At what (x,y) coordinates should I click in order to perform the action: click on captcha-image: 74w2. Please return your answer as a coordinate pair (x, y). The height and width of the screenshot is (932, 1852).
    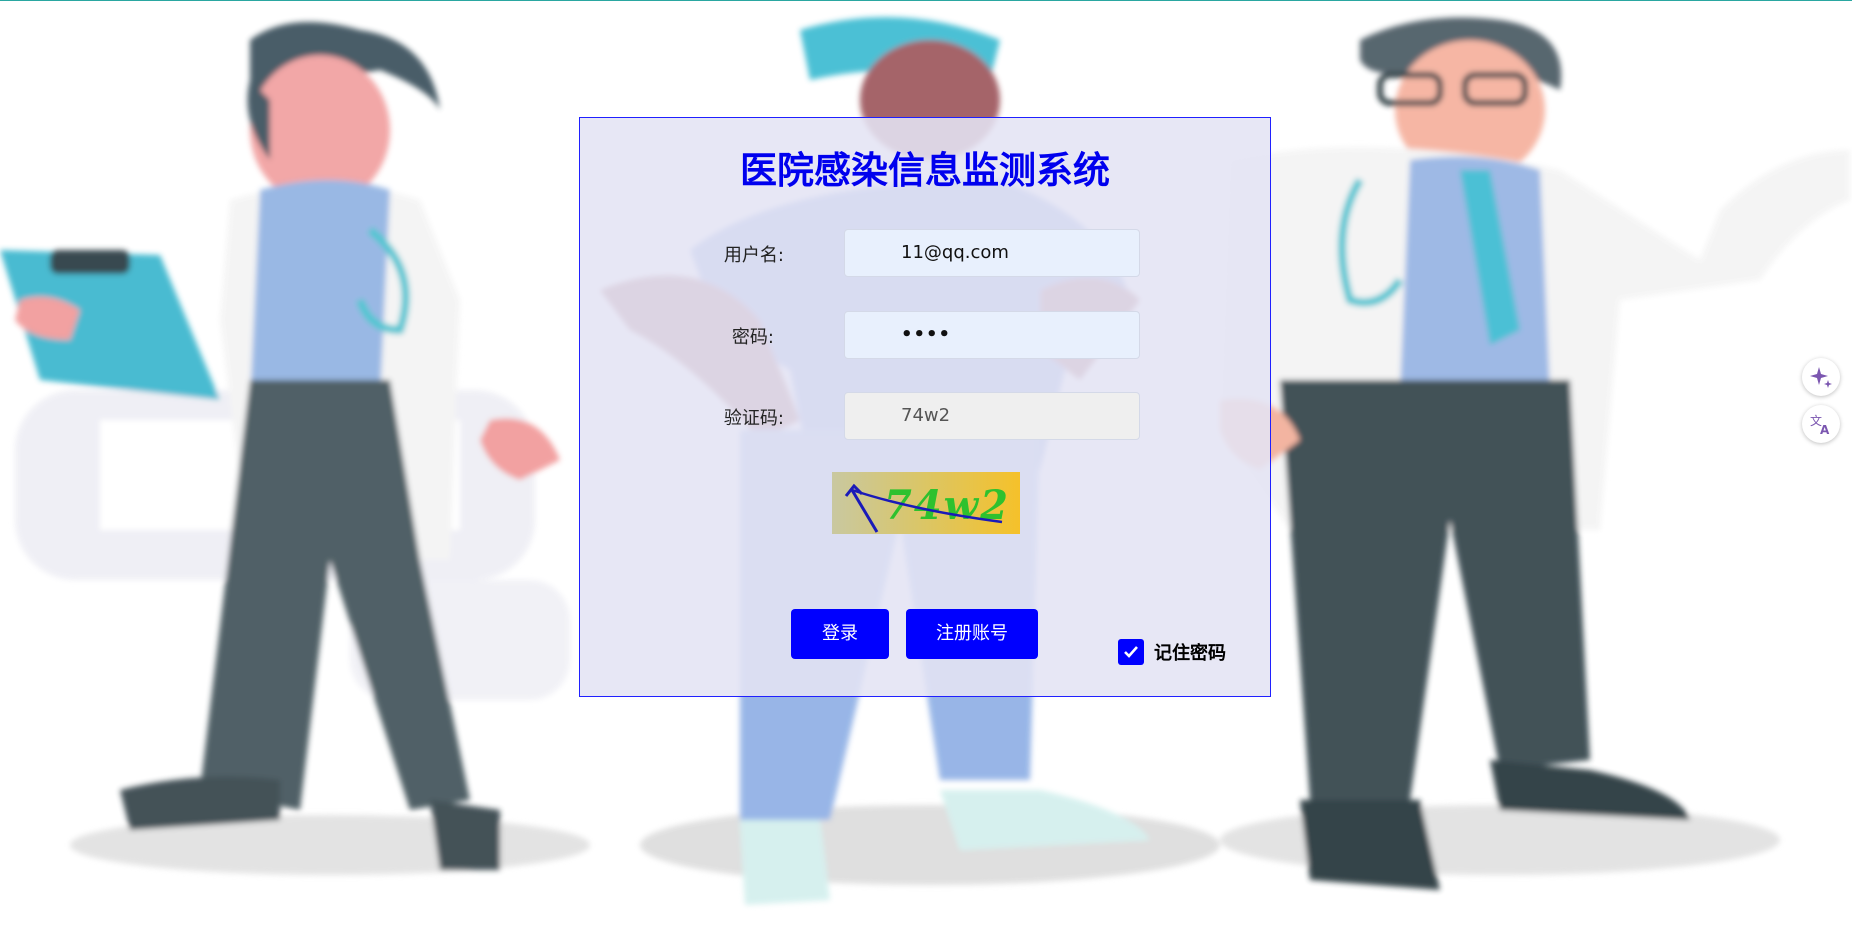
    Looking at the image, I should click on (926, 503).